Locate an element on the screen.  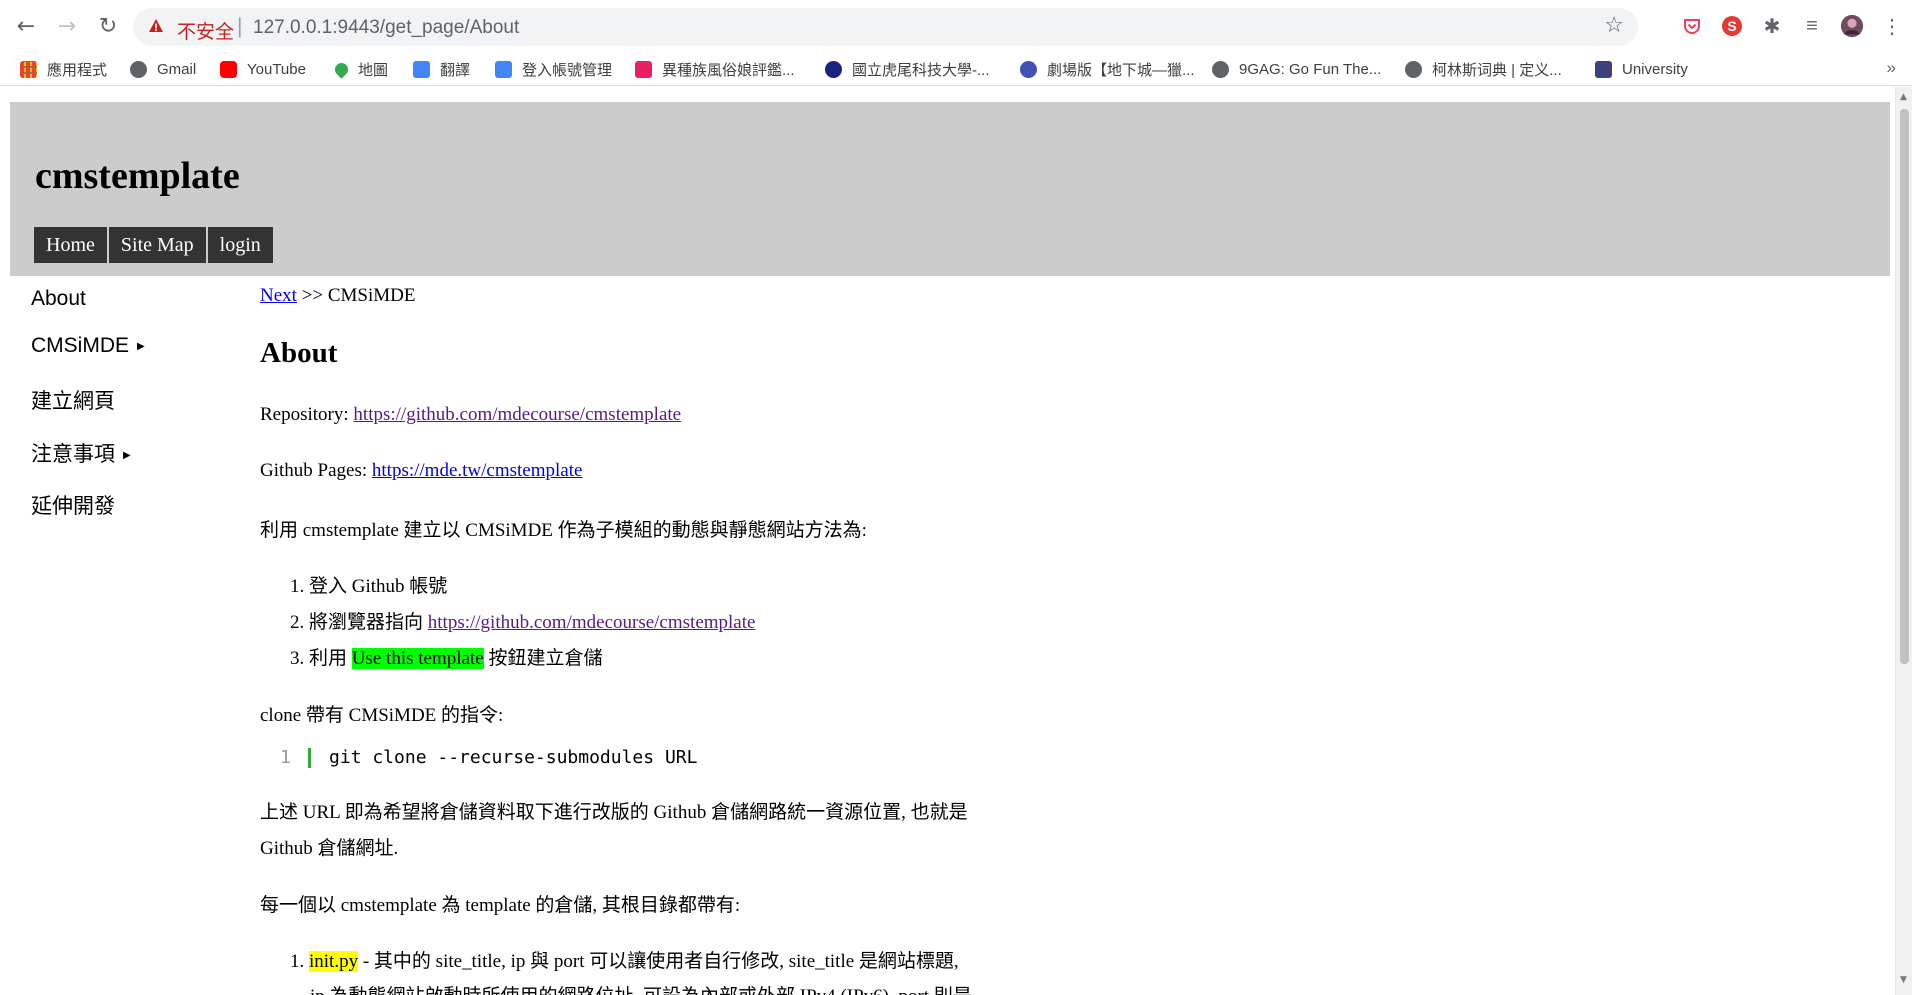
forward-arrow-icon: → is located at coordinates (67, 26).